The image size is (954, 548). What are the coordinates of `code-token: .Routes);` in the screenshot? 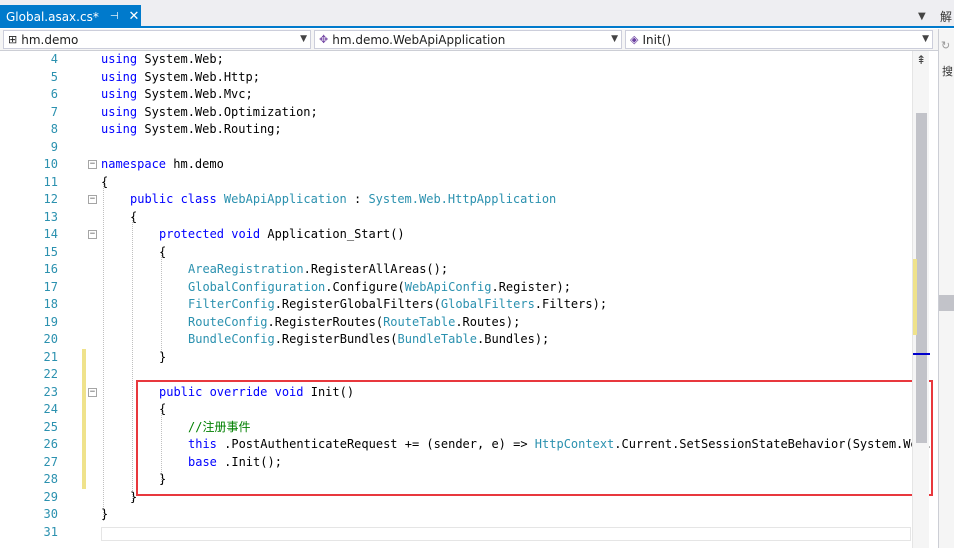 It's located at (488, 321).